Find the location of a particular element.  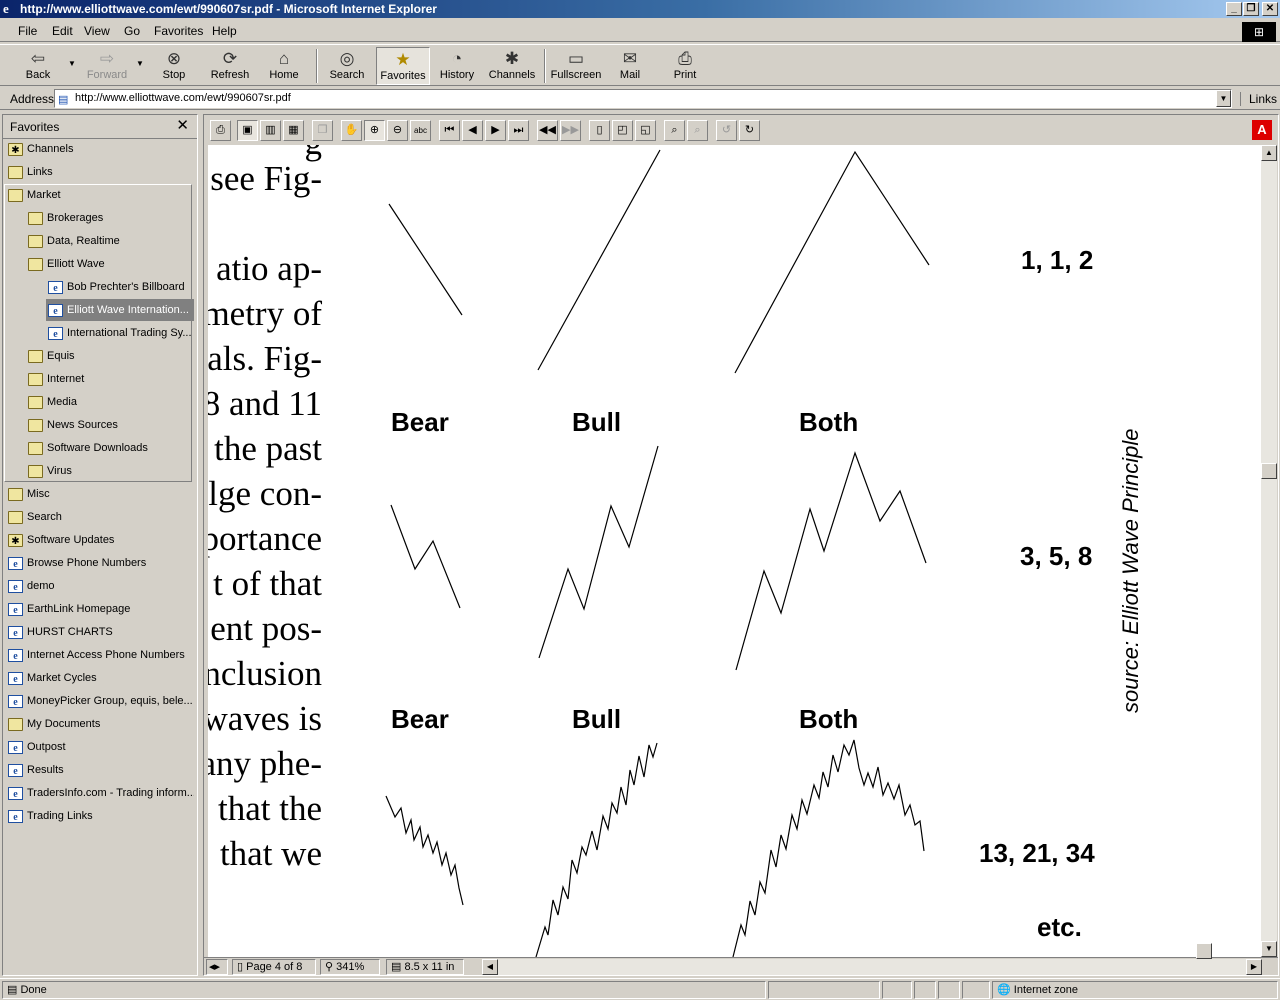

search-button: ◎ Search is located at coordinates (347, 66).